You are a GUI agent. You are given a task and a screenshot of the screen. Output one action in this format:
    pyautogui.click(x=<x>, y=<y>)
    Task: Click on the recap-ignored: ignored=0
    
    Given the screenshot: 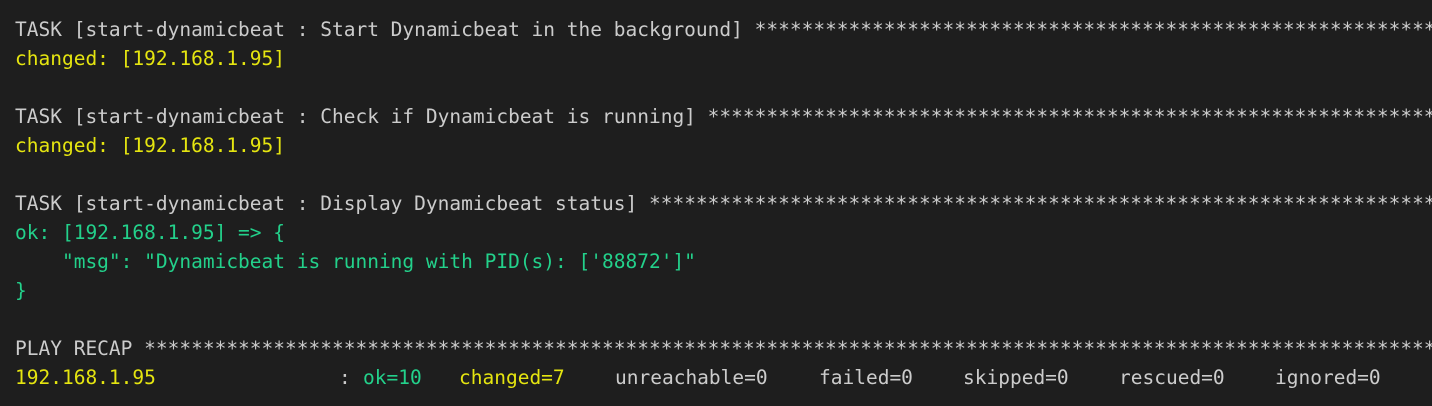 What is the action you would take?
    pyautogui.click(x=1328, y=377)
    